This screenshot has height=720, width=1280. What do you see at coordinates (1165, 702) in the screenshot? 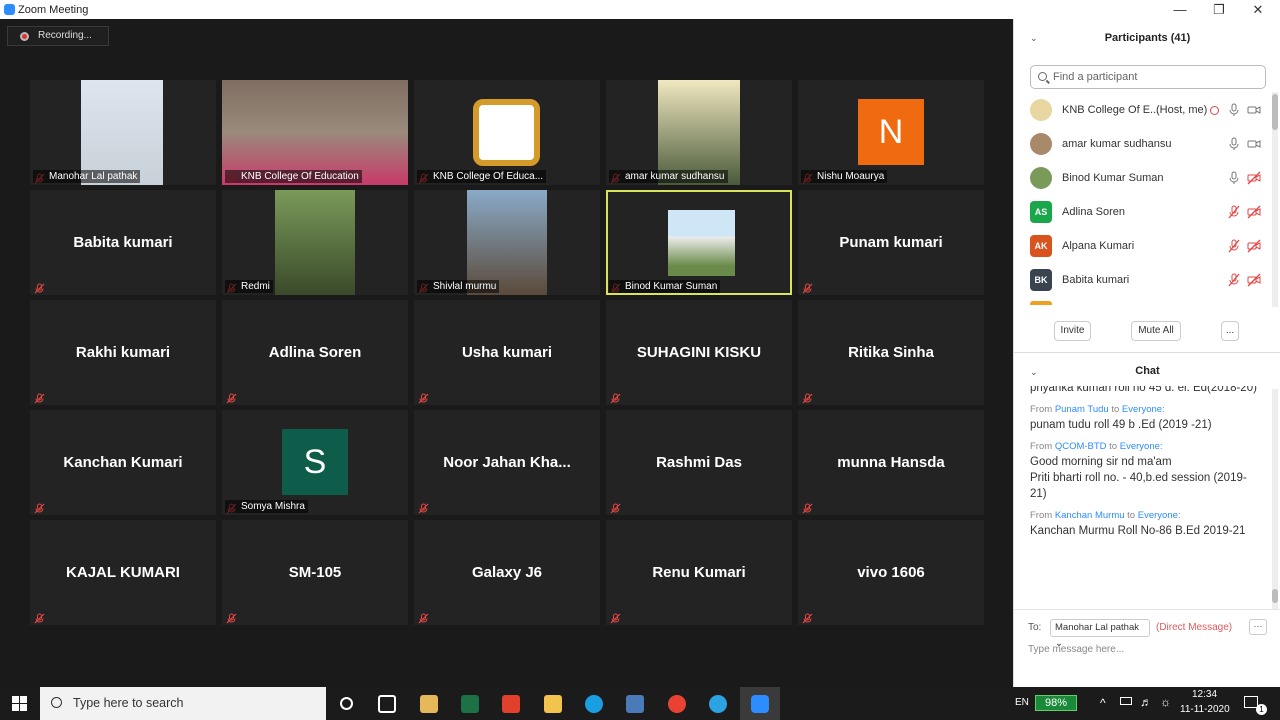
I see `wifi-icon: ☼` at bounding box center [1165, 702].